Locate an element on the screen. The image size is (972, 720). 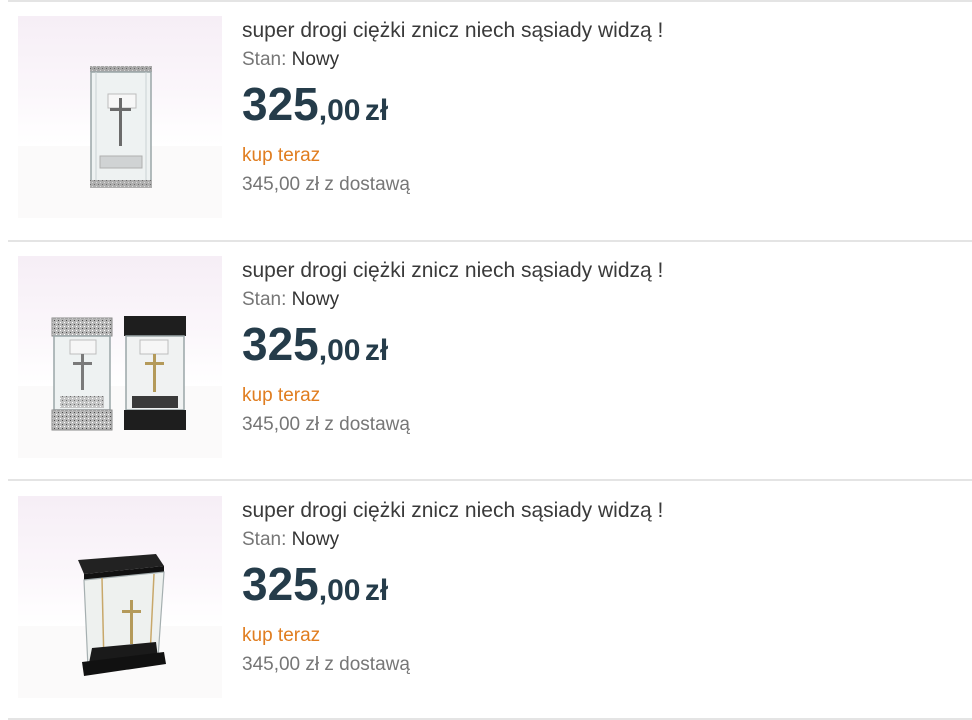
two-glass-lanterns-image is located at coordinates (118, 373).